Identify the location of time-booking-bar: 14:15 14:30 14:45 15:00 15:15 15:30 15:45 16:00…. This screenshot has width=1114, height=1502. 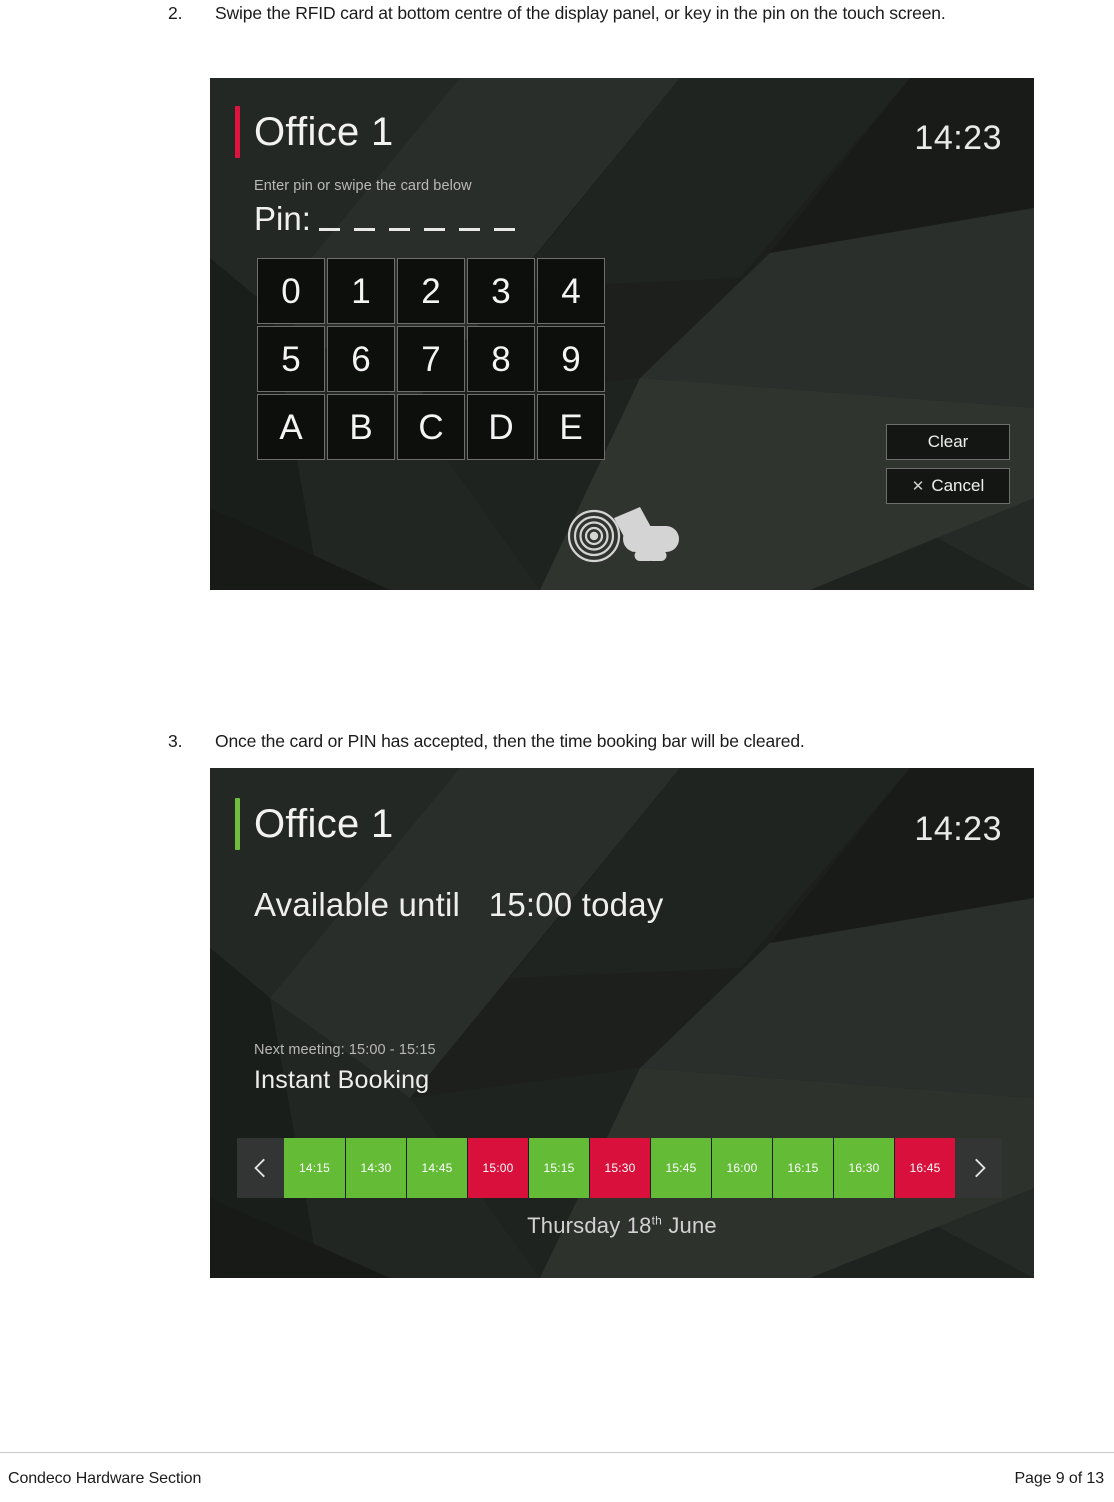
(619, 1168).